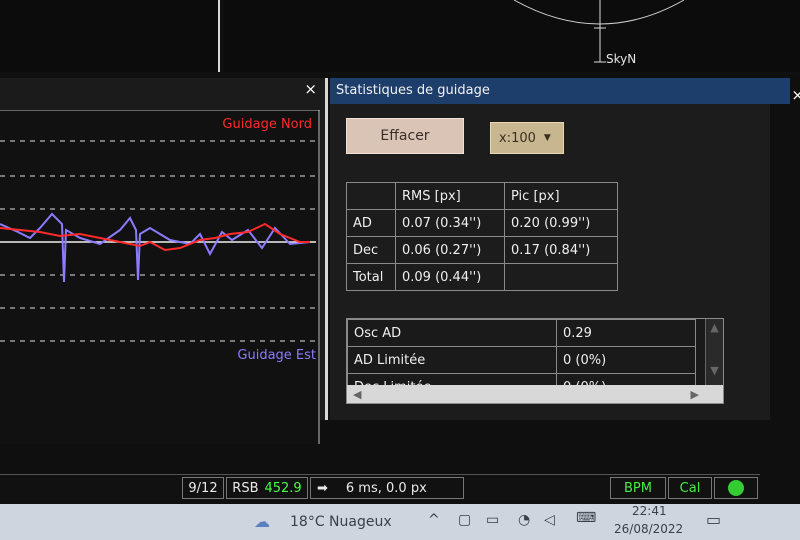 The width and height of the screenshot is (800, 540). I want to click on top-left-pane, so click(110, 36).